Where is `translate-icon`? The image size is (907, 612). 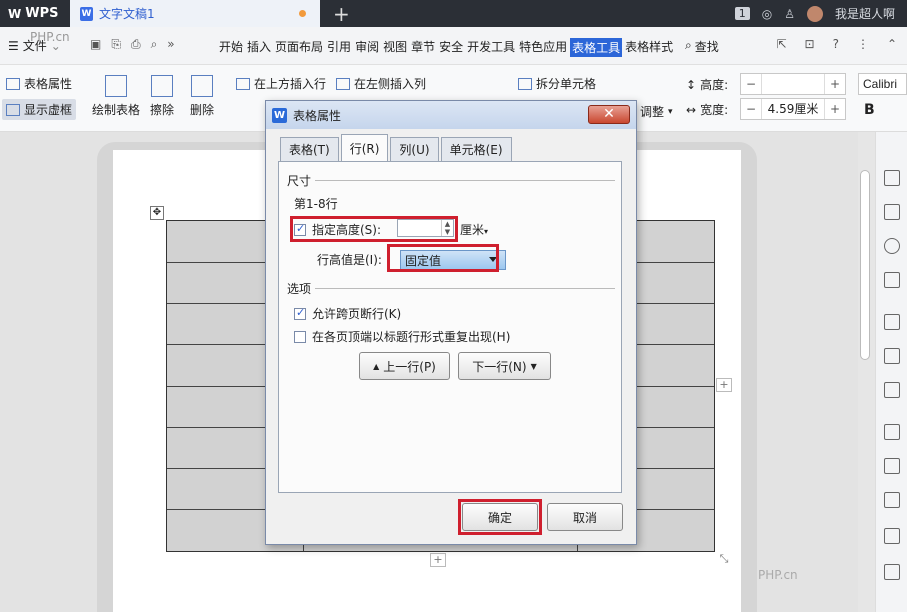
translate-icon is located at coordinates (892, 500).